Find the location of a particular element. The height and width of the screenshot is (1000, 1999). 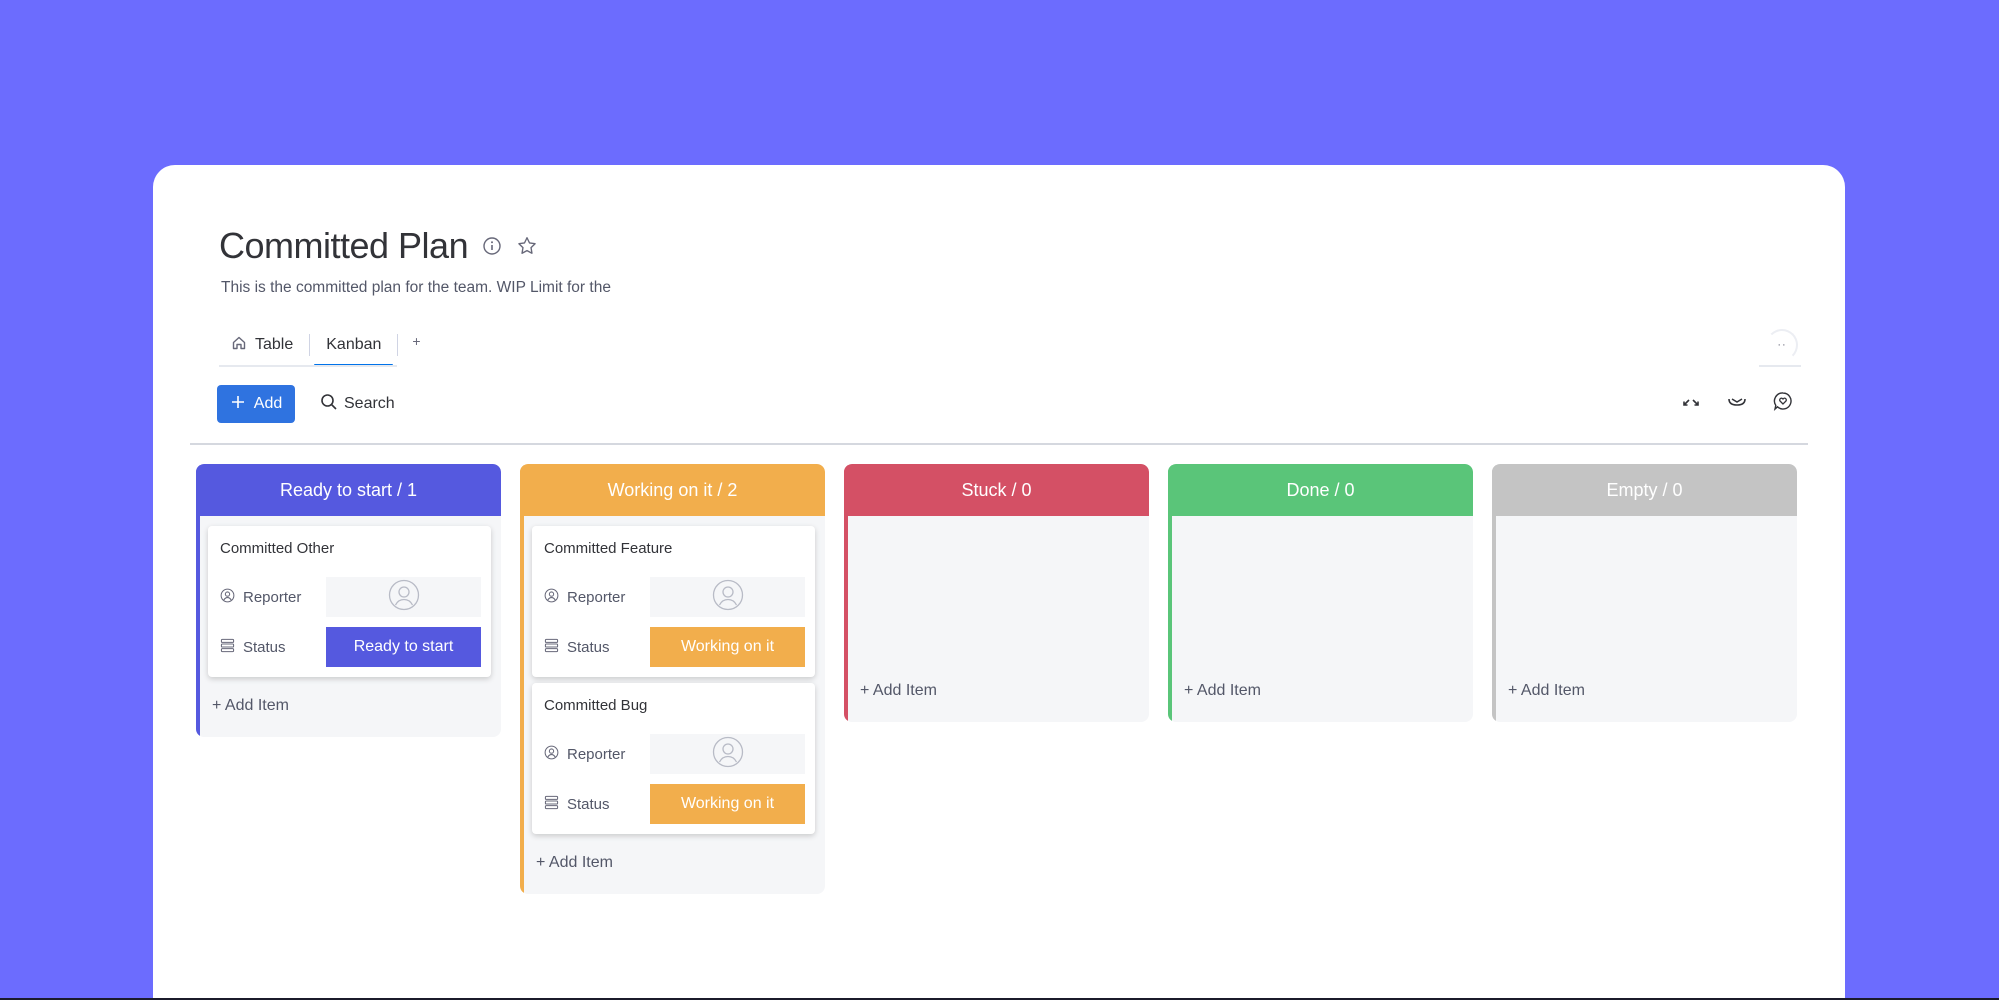

integrations-icon is located at coordinates (1737, 401).